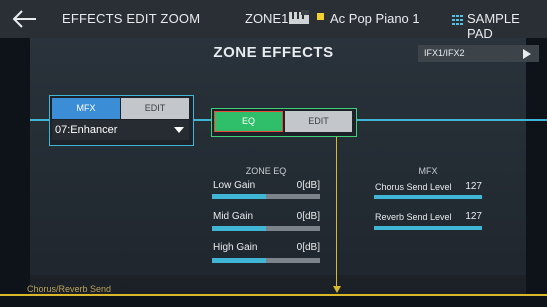  Describe the element at coordinates (266, 171) in the screenshot. I see `zone-eq-title: ZONE EQ` at that location.